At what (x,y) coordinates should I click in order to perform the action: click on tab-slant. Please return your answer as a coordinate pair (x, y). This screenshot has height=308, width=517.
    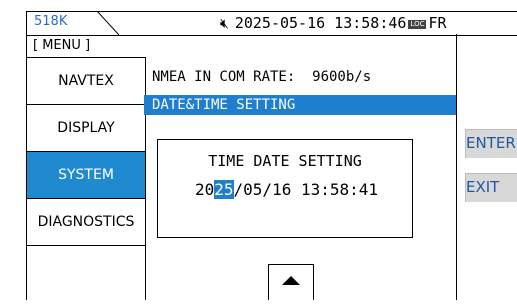
    Looking at the image, I should click on (108, 23).